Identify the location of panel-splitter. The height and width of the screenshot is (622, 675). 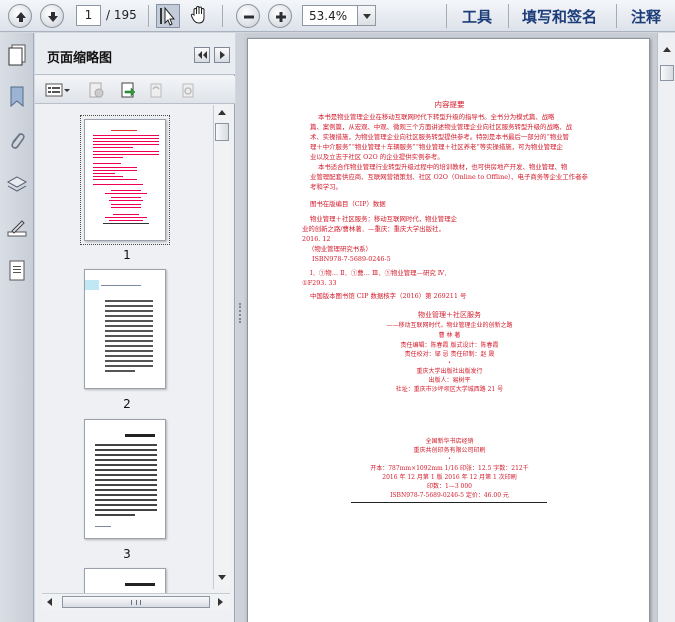
(240, 327).